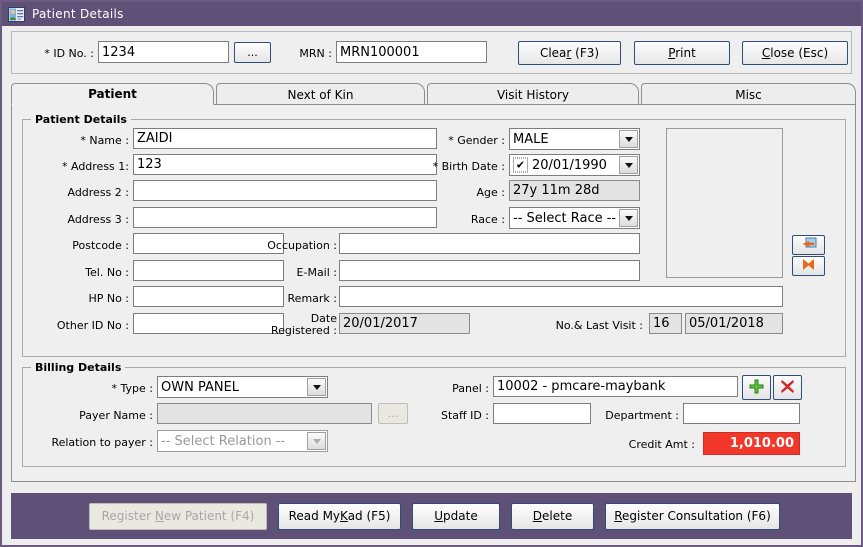 Image resolution: width=863 pixels, height=547 pixels. What do you see at coordinates (748, 94) in the screenshot?
I see `tab-misc: Misc` at bounding box center [748, 94].